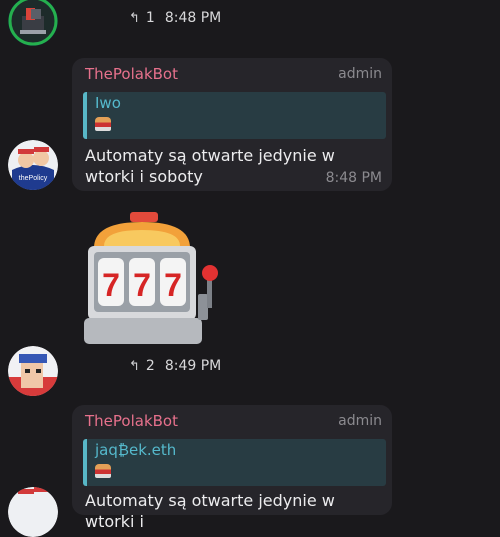  Describe the element at coordinates (142, 285) in the screenshot. I see `reel-2-digit: 7` at that location.